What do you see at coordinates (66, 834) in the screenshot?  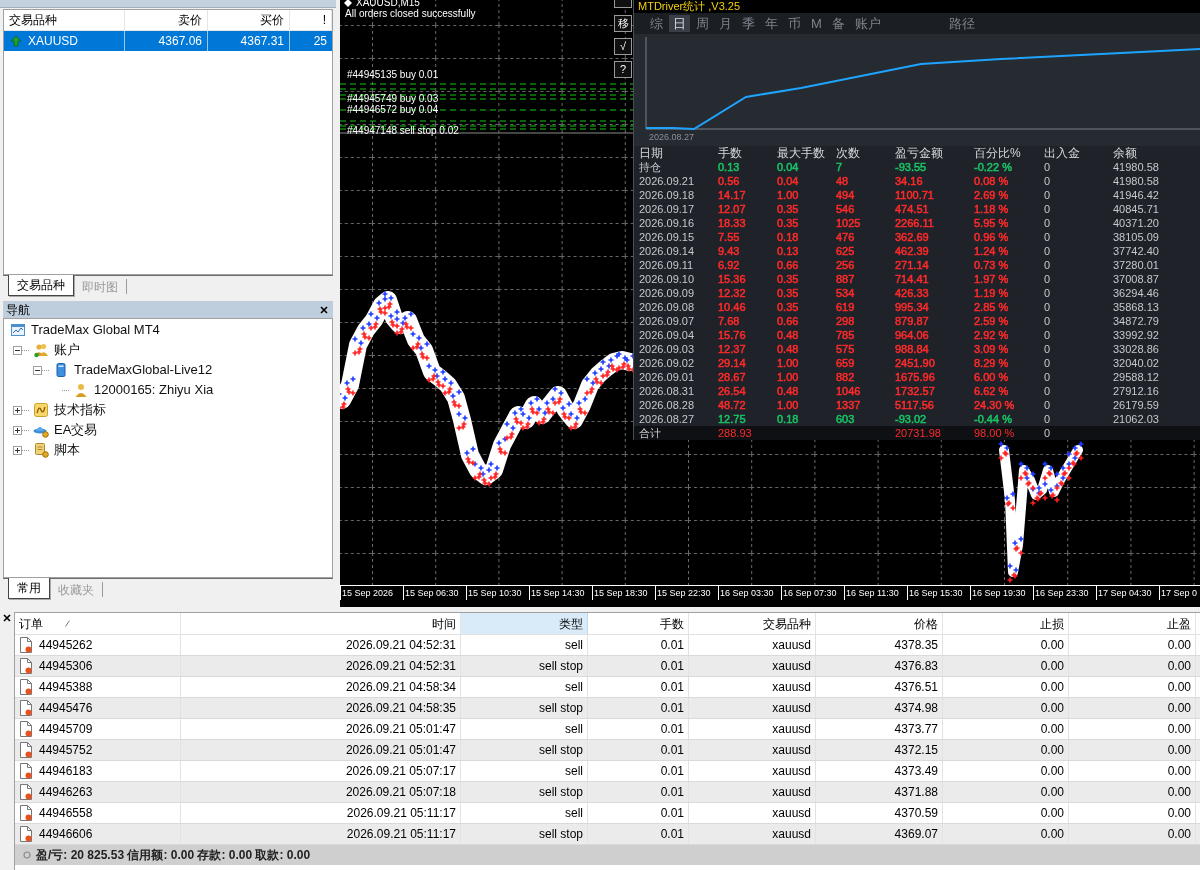 I see `table-cell-text: 44946606` at bounding box center [66, 834].